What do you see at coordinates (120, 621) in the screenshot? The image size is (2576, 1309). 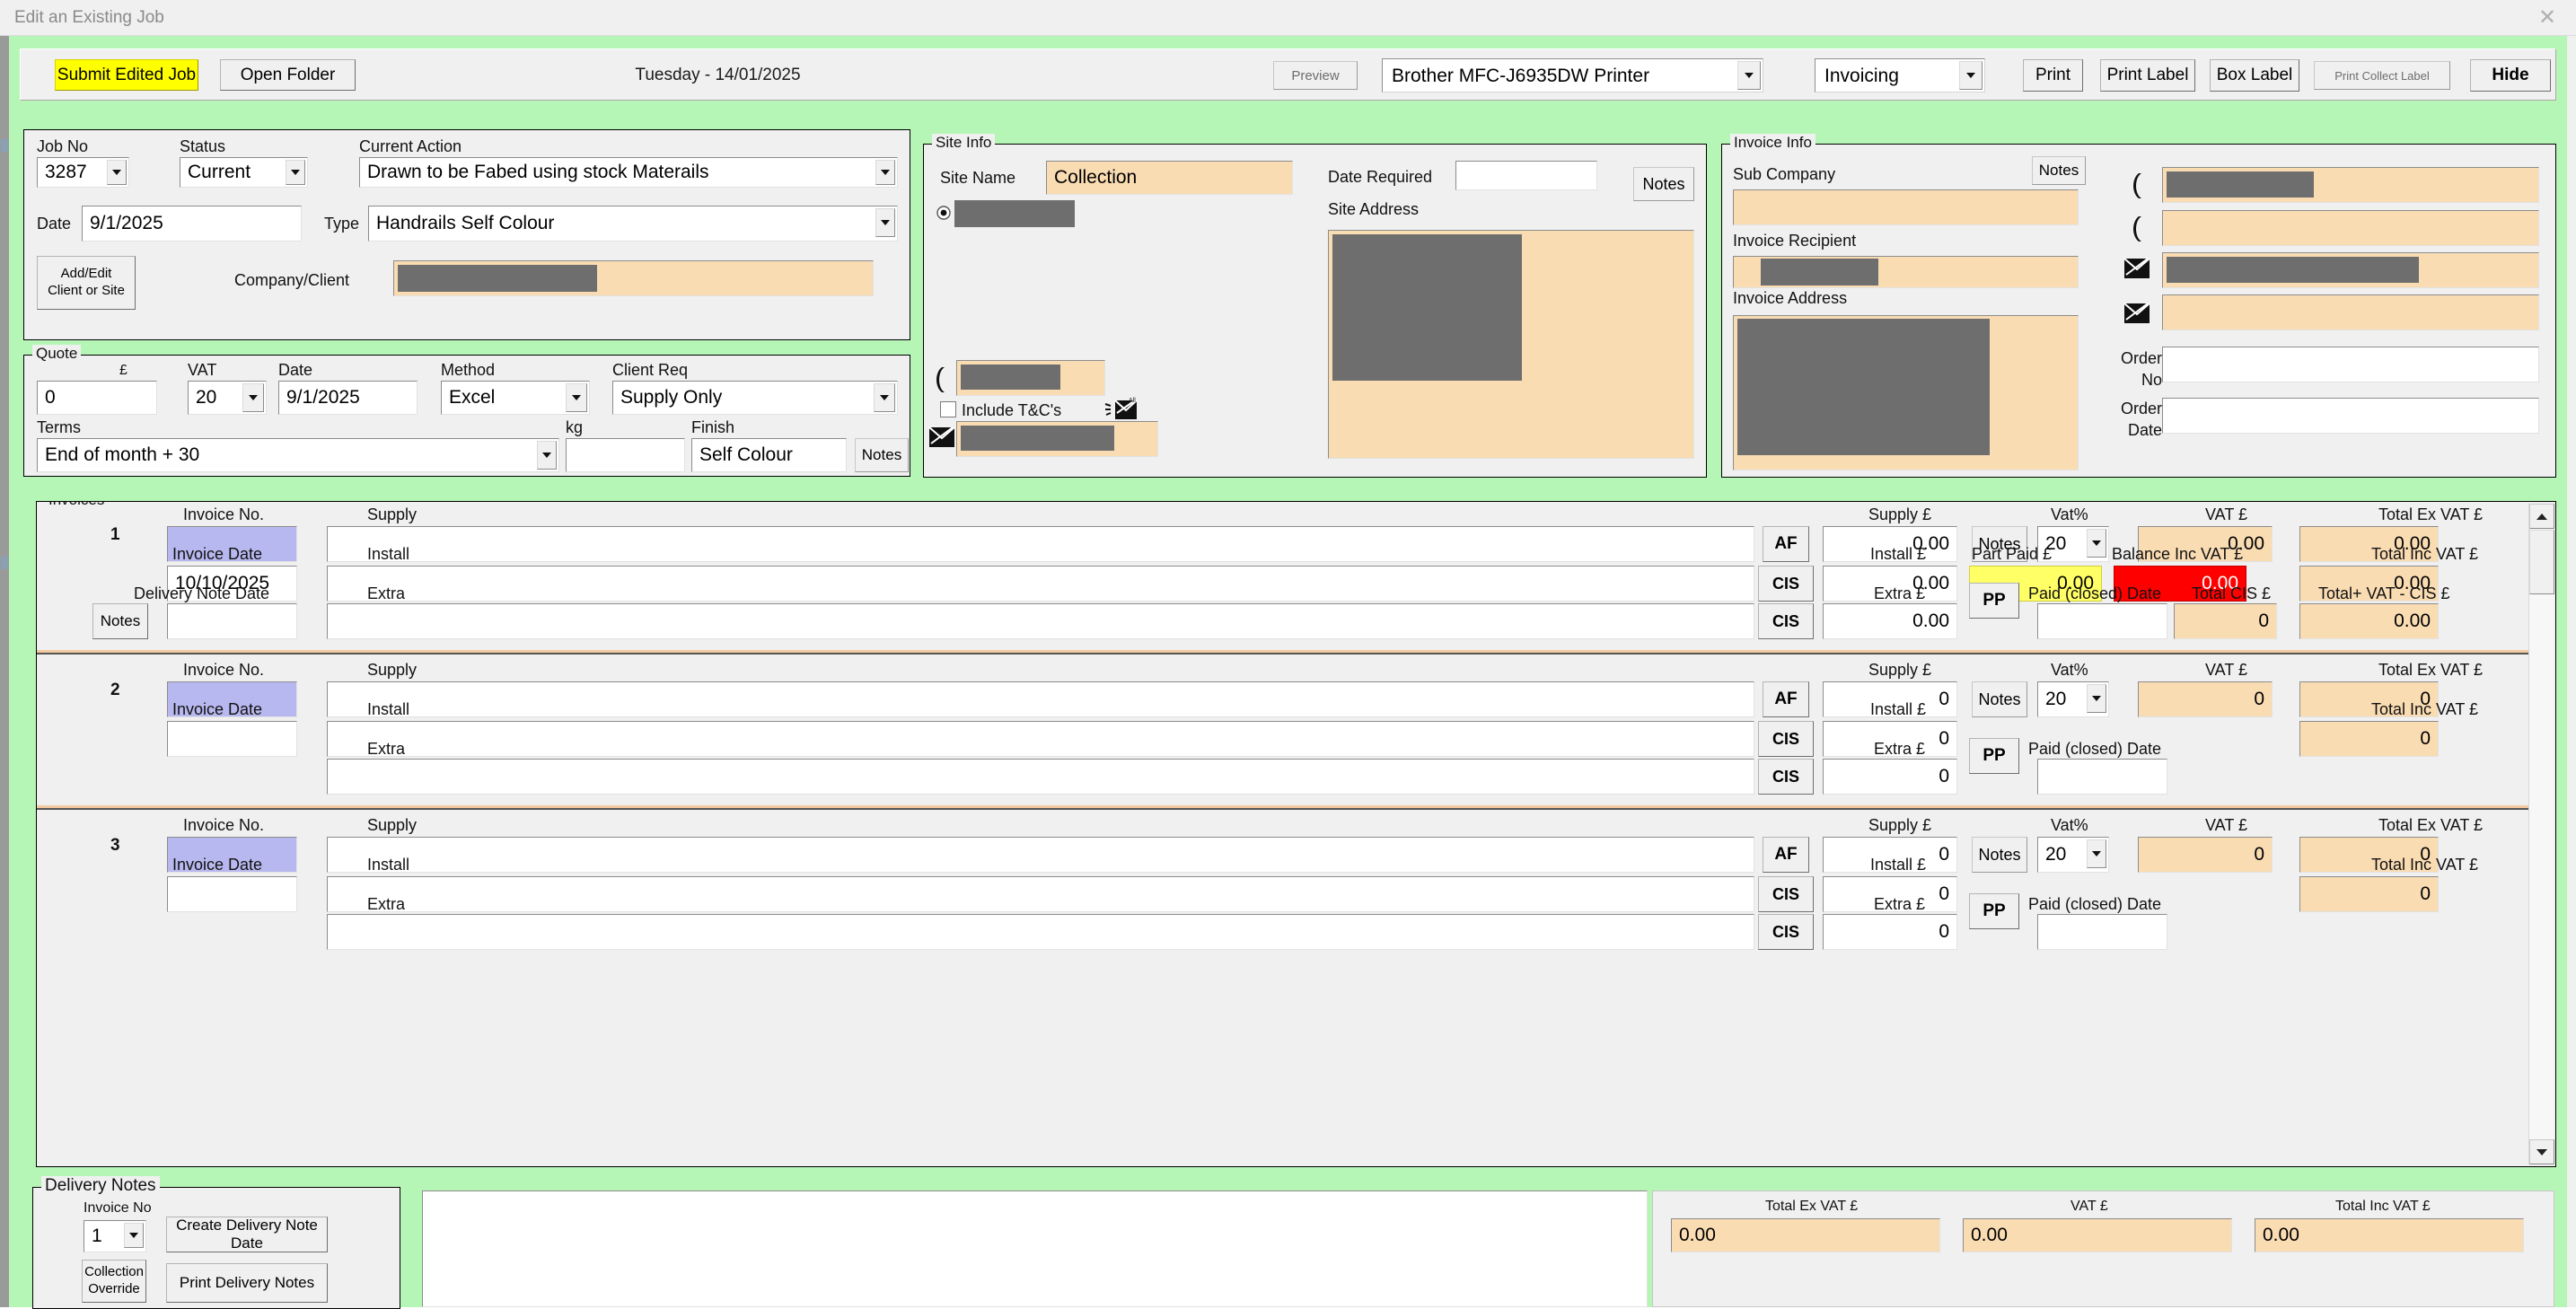 I see `delivery-note-notes-button: Notes` at bounding box center [120, 621].